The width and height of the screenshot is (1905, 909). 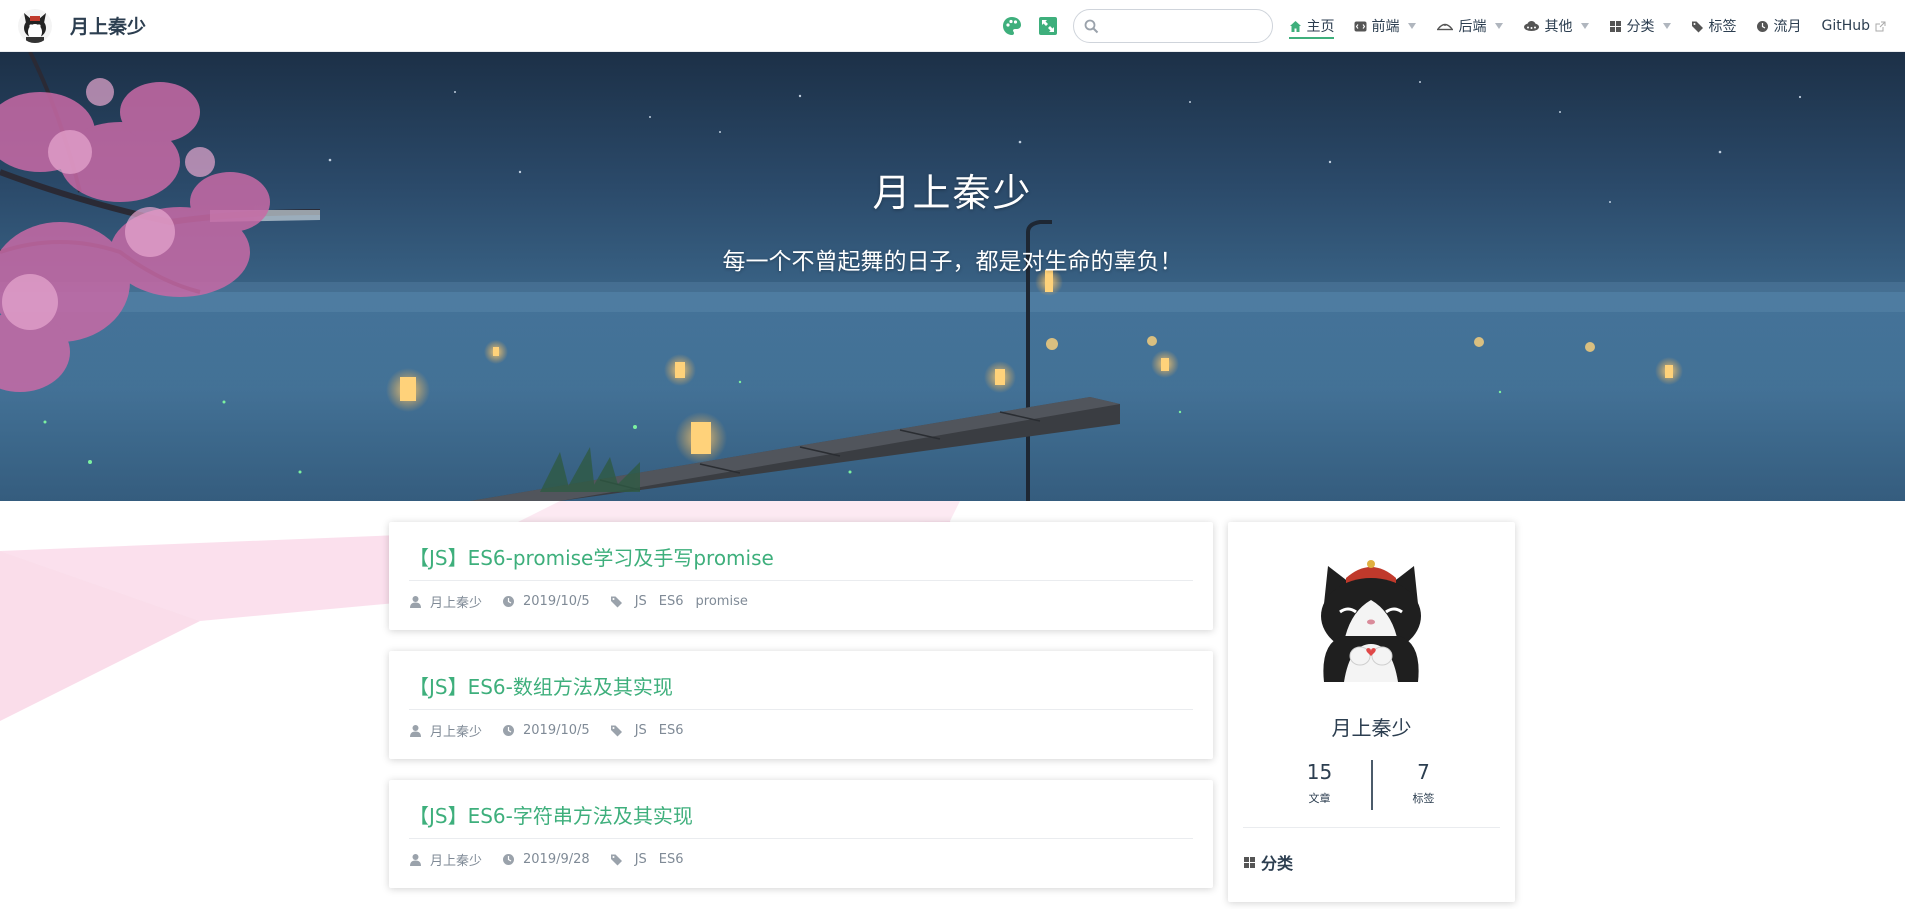 I want to click on nav-item-label: 主页, so click(x=1320, y=27).